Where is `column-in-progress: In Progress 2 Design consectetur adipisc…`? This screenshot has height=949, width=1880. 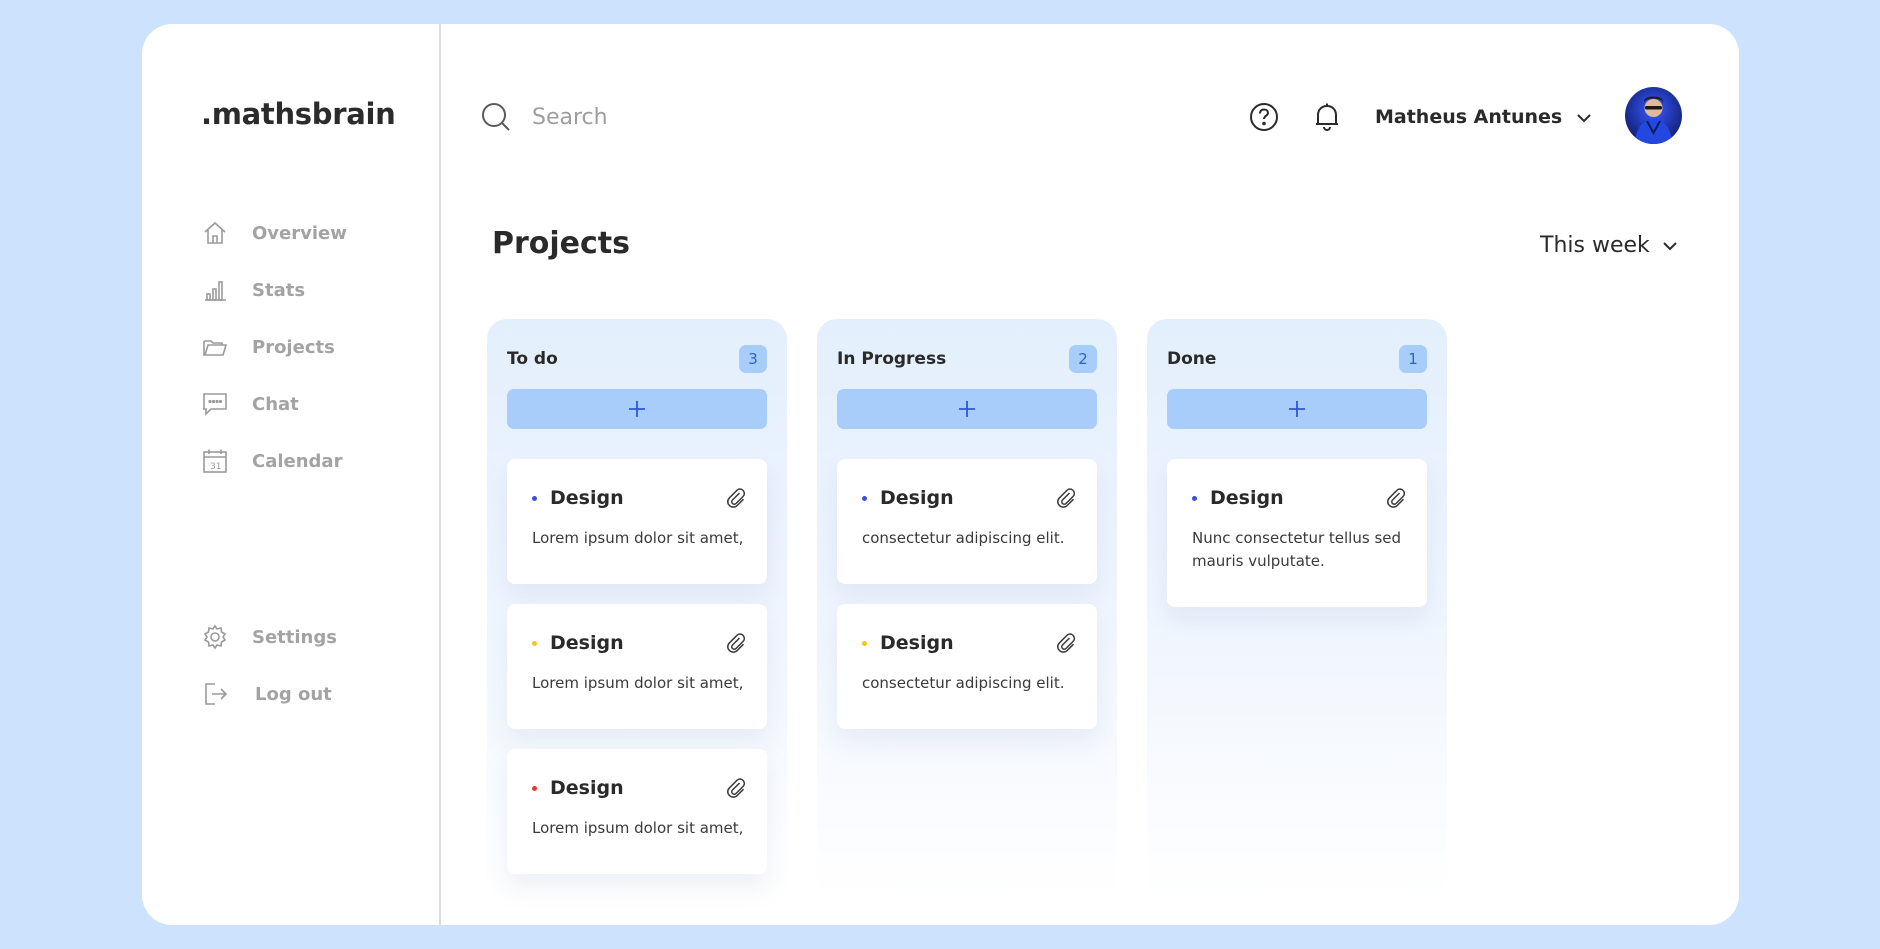
column-in-progress: In Progress 2 Design consectetur adipisc… is located at coordinates (967, 609).